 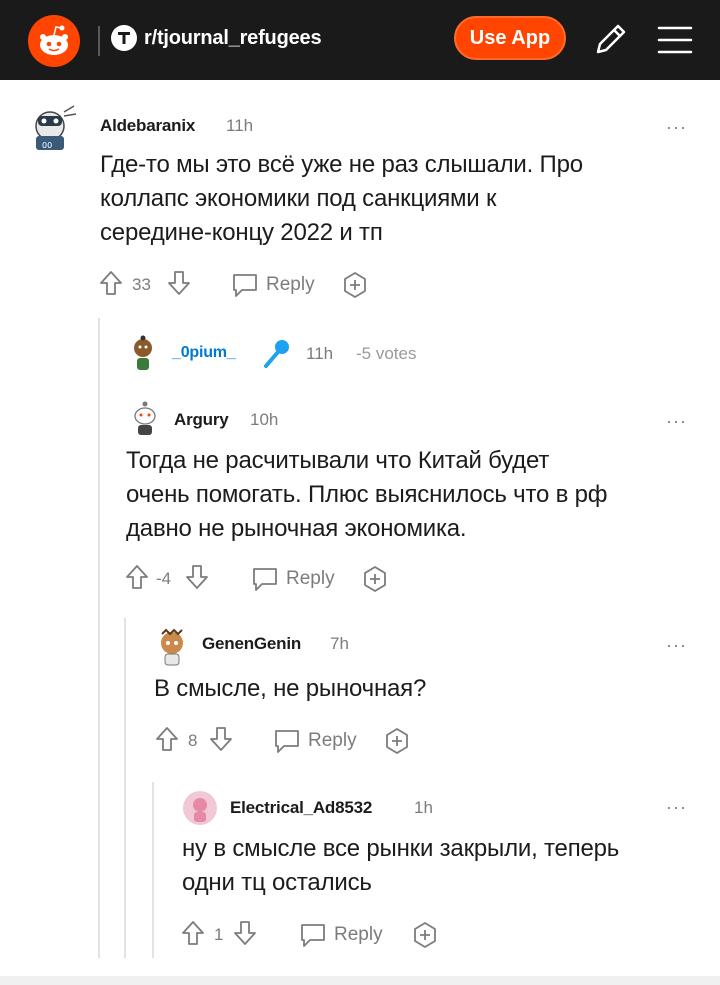 What do you see at coordinates (277, 356) in the screenshot?
I see `microphone-icon` at bounding box center [277, 356].